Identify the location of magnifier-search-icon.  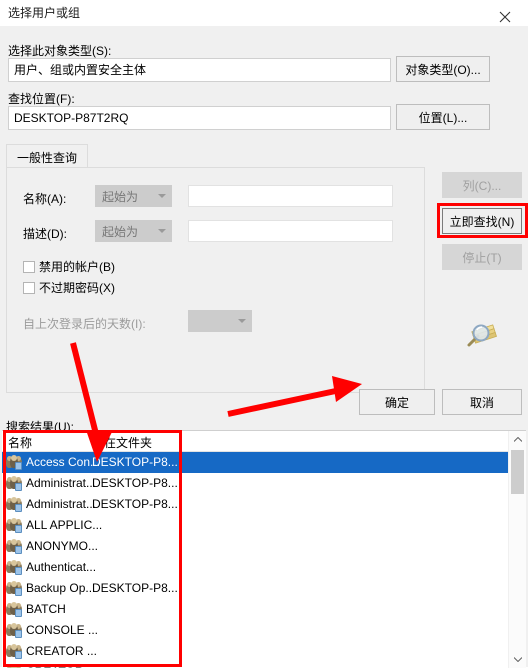
(479, 338).